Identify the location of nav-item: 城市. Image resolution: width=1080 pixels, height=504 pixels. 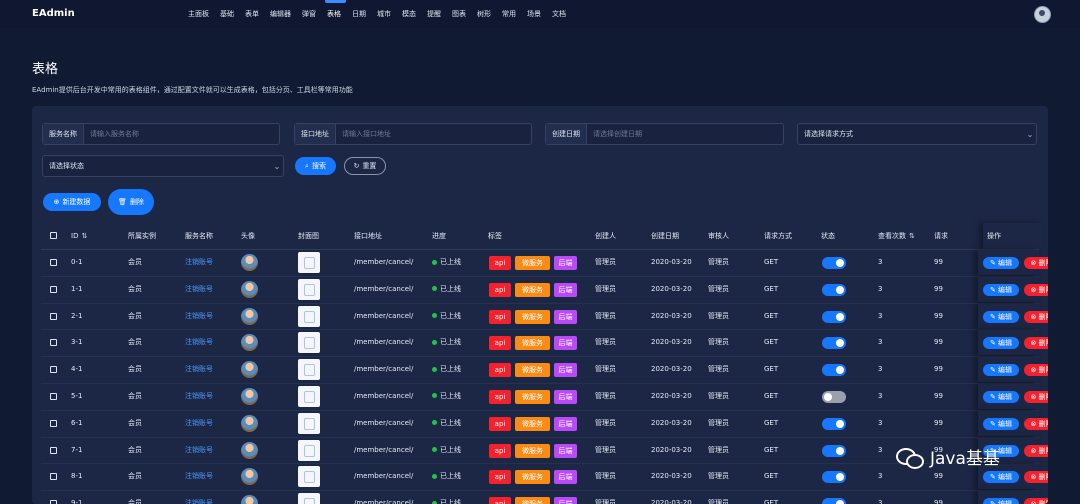
(385, 14).